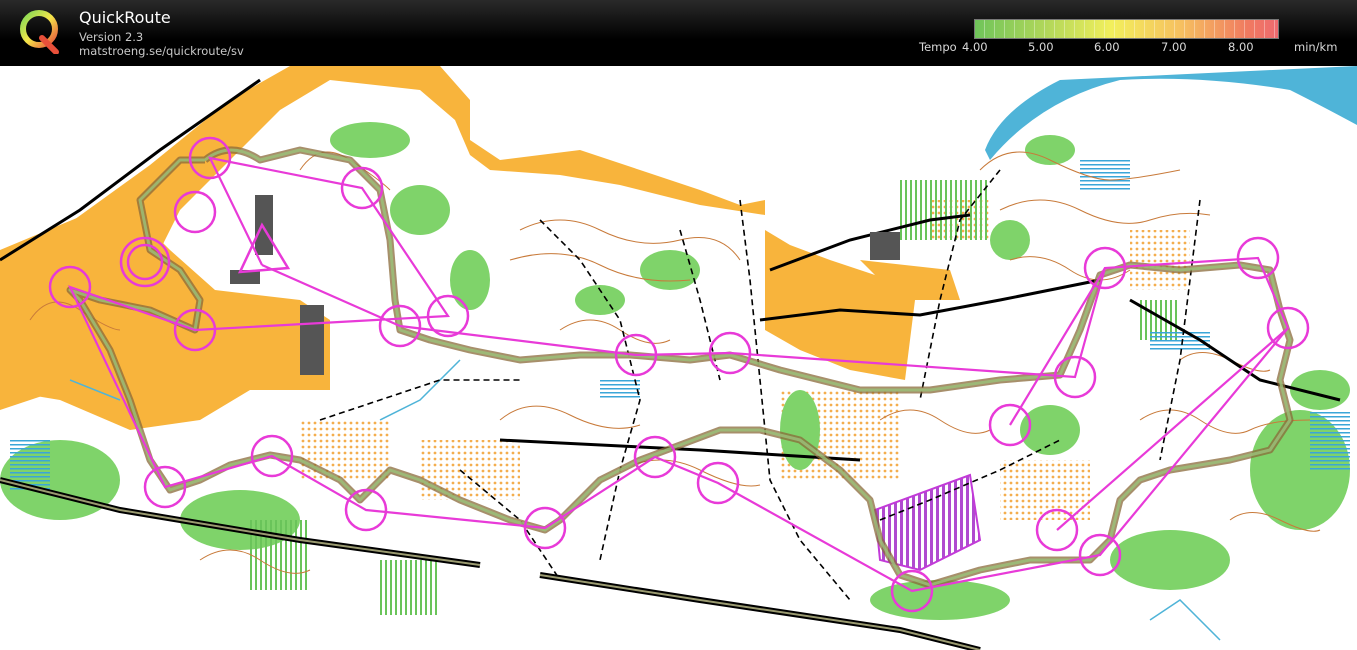 The image size is (1357, 650). I want to click on app-url: matstroeng.se/quickroute/sv, so click(161, 51).